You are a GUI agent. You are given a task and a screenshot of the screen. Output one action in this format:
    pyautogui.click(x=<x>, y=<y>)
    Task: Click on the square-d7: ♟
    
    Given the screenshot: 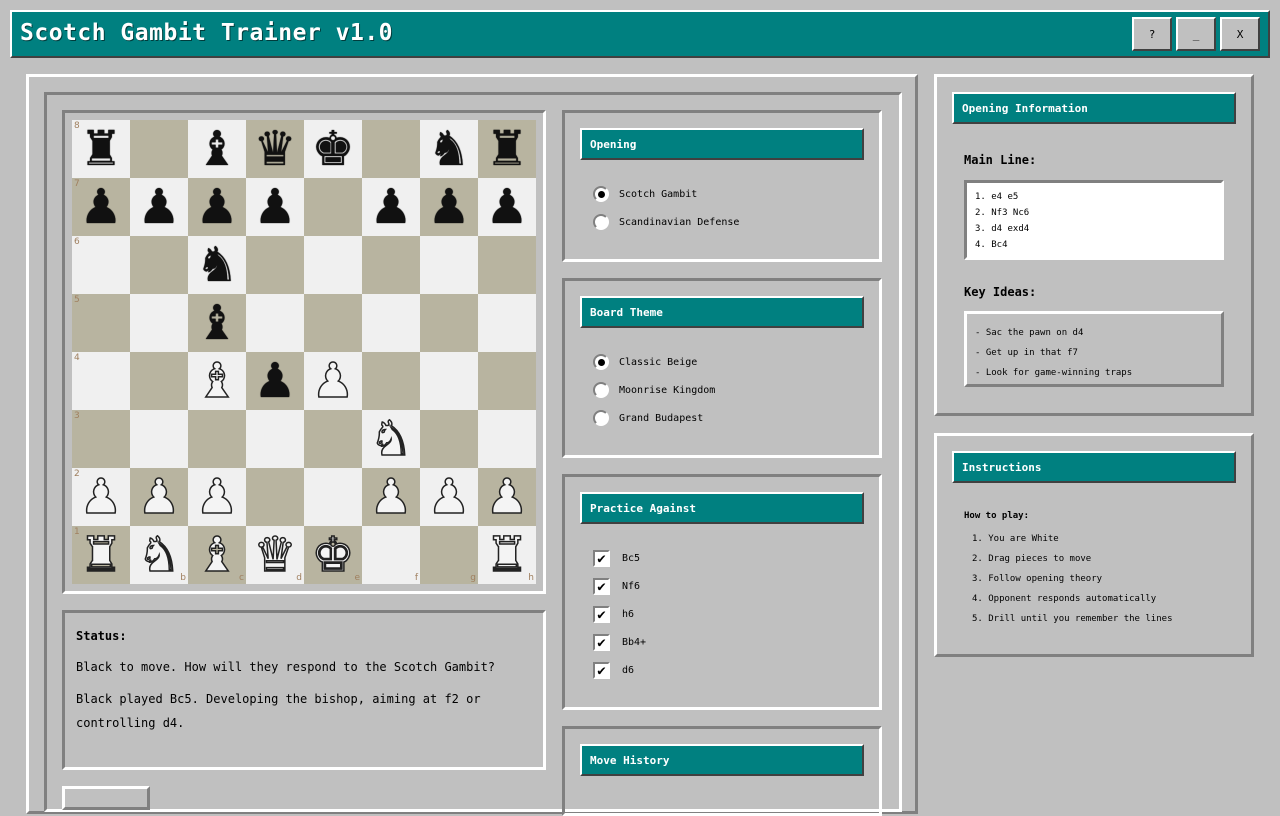 What is the action you would take?
    pyautogui.click(x=275, y=207)
    